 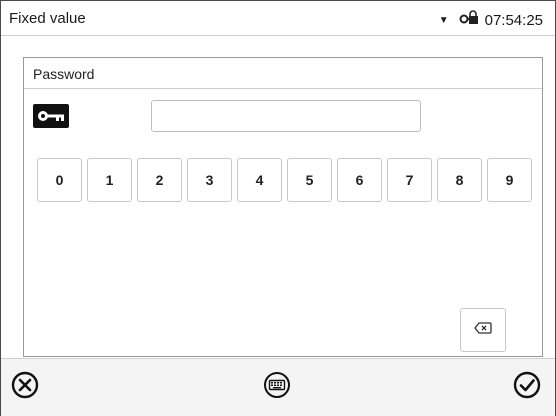 What do you see at coordinates (286, 116) in the screenshot?
I see `password-input` at bounding box center [286, 116].